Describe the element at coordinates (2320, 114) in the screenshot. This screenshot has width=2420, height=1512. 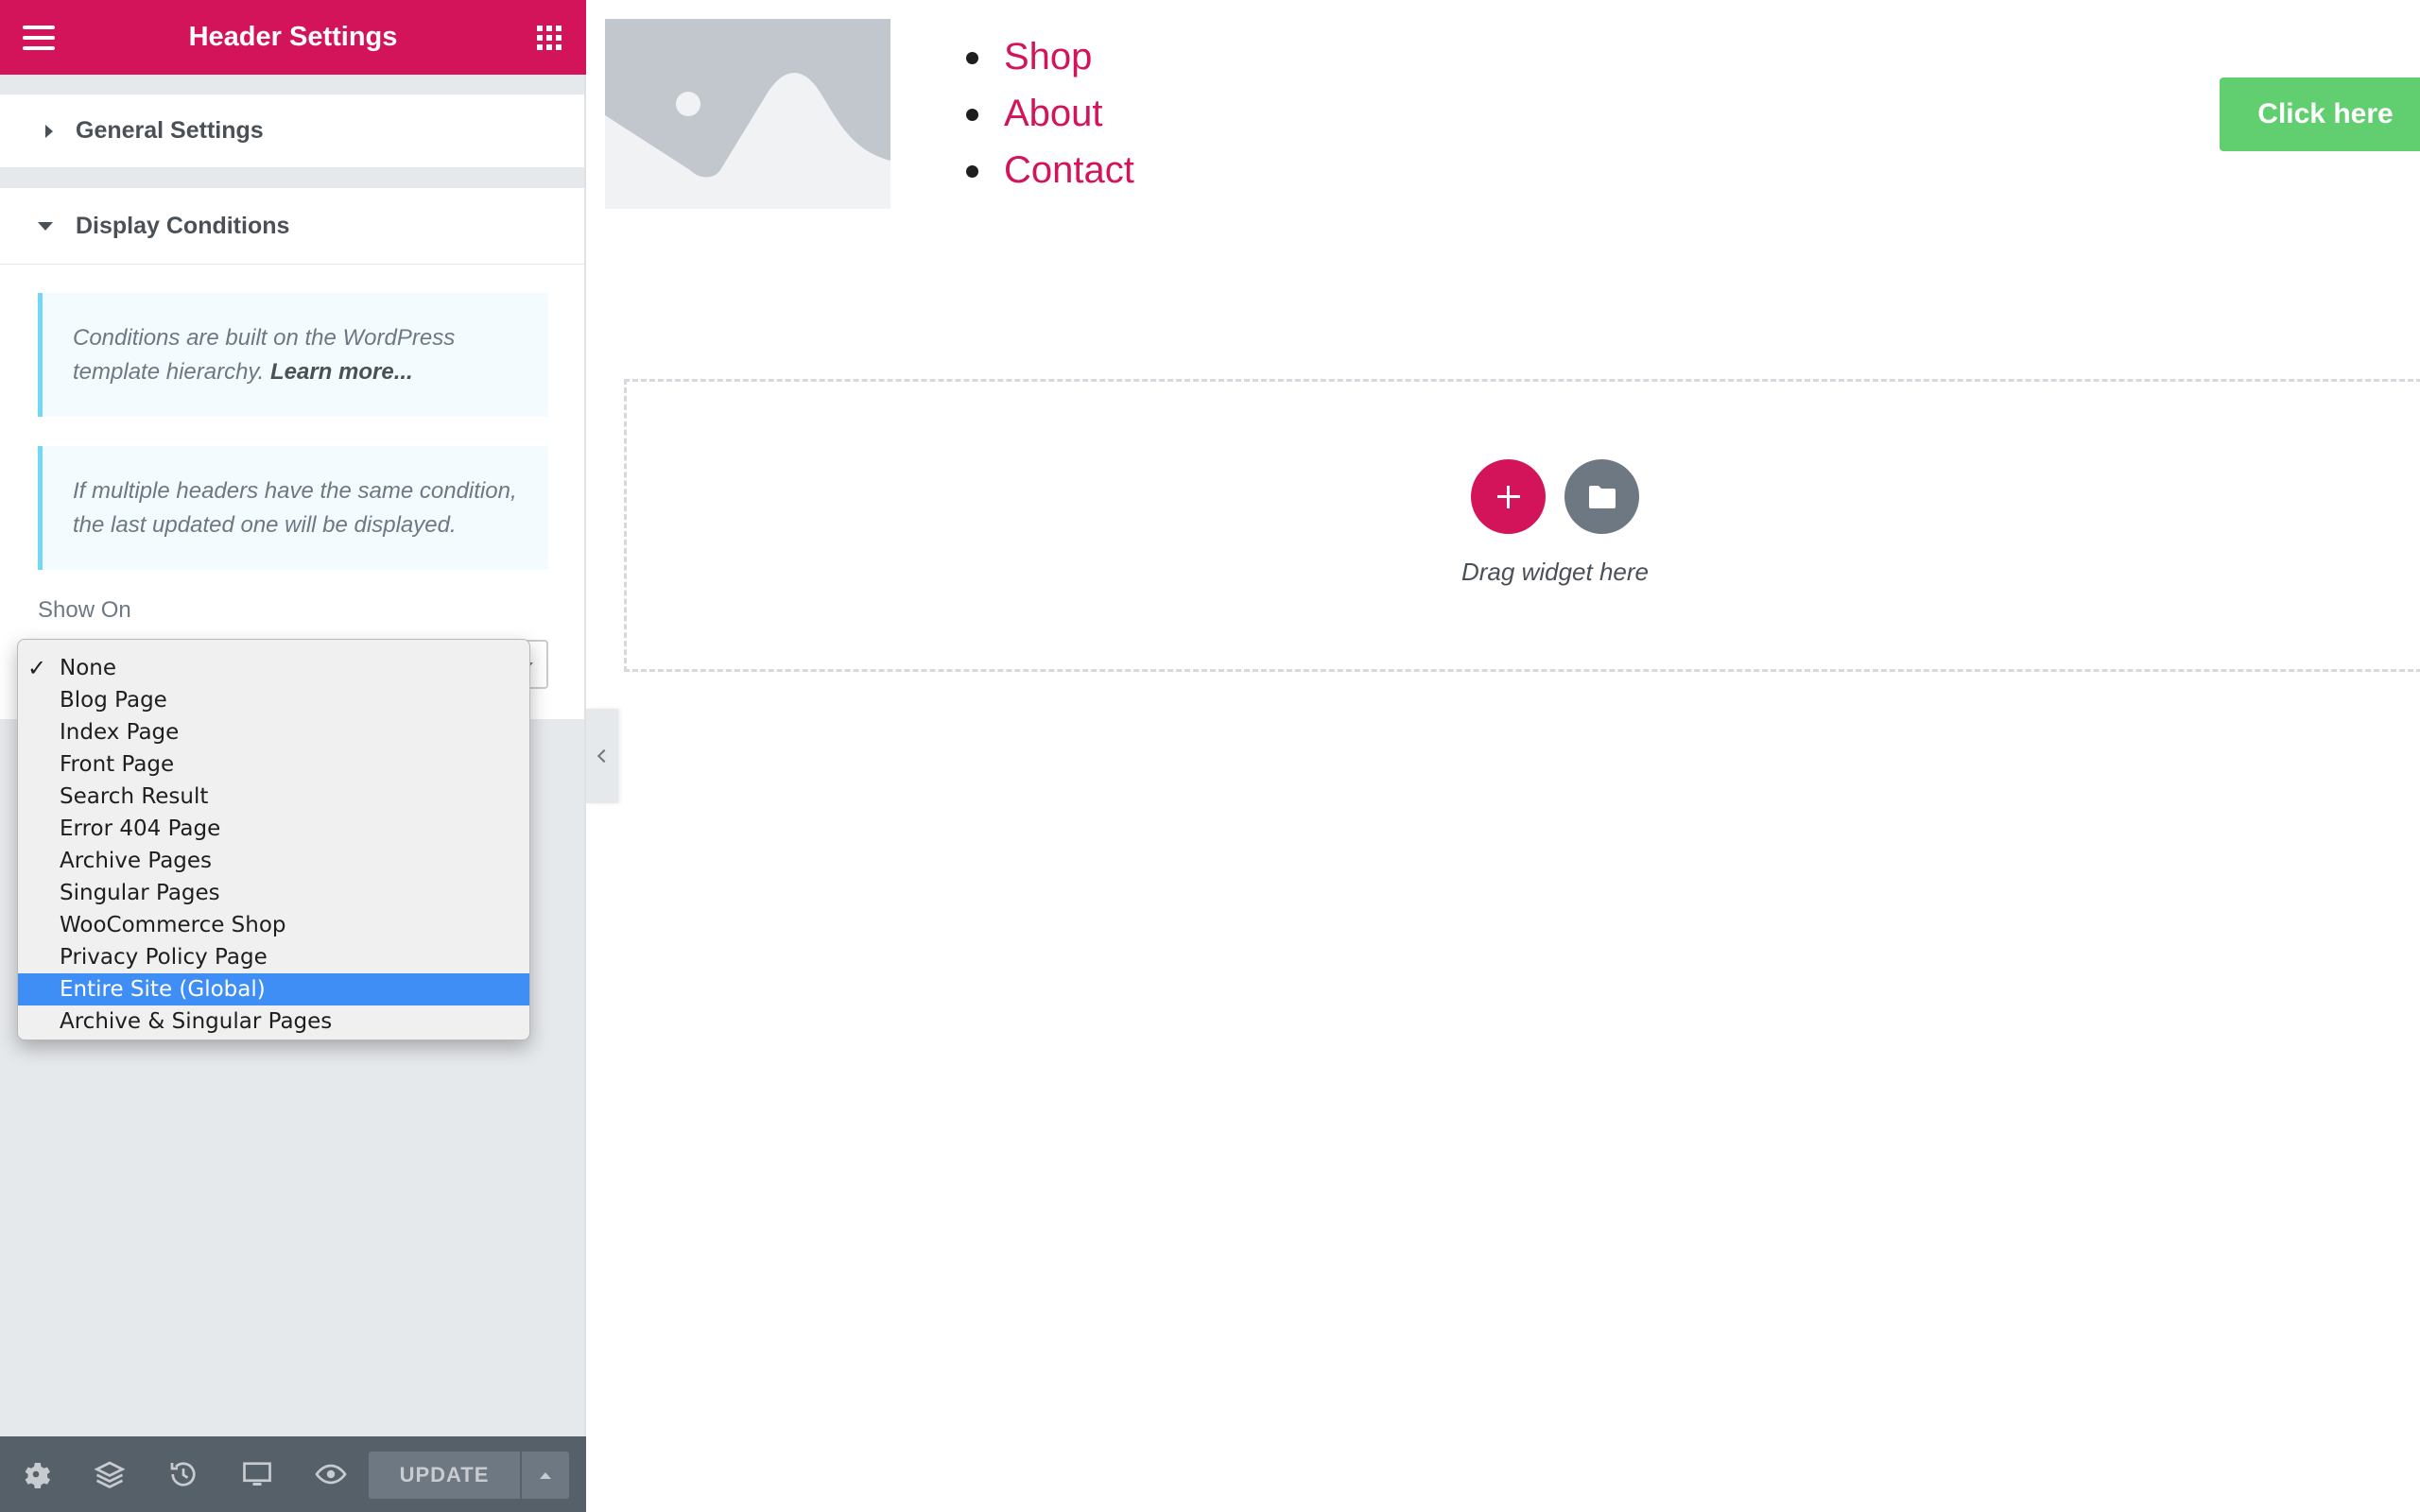
I see `click-here-button: Click here` at that location.